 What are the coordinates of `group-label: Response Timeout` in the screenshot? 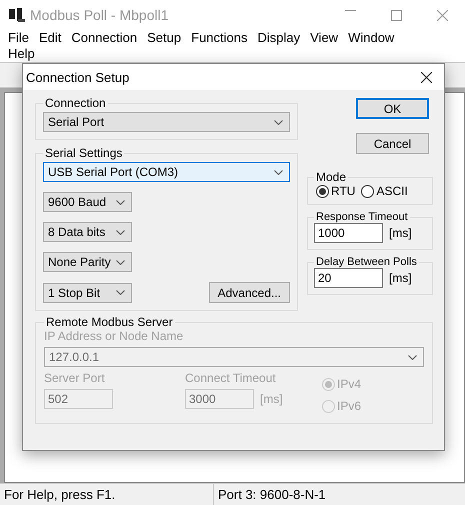 It's located at (362, 217).